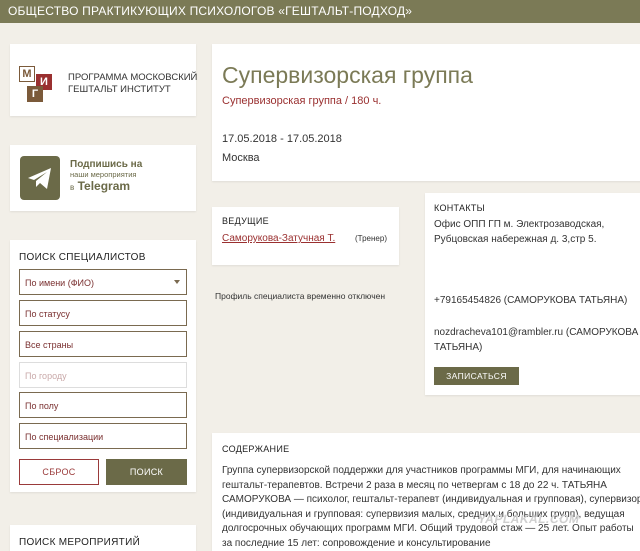  I want to click on gender-field-placeholder: По полу, so click(42, 406).